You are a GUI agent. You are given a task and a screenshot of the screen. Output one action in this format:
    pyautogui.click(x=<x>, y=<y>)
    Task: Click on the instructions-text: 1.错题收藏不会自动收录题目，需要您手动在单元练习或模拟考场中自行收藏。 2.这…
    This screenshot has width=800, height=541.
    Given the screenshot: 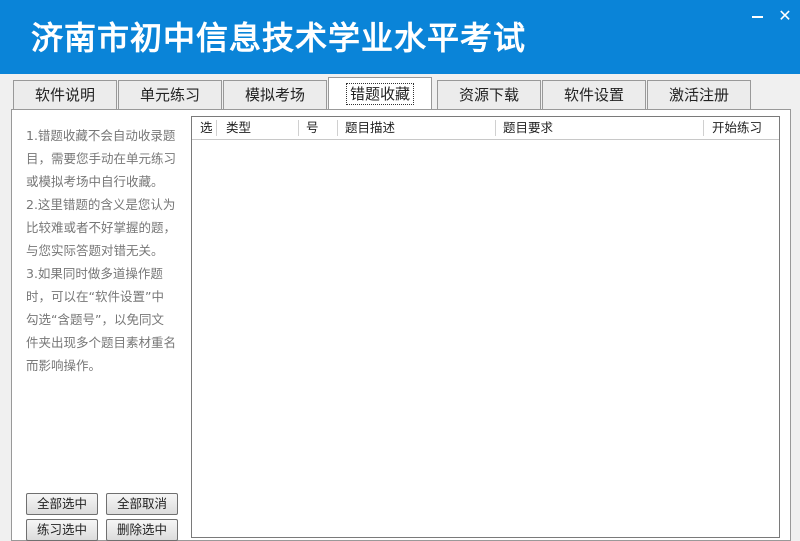 What is the action you would take?
    pyautogui.click(x=101, y=250)
    